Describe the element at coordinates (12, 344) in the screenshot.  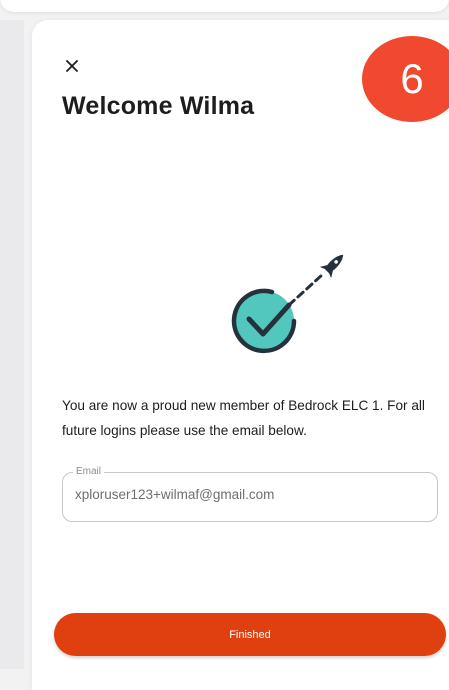
I see `background-panel` at that location.